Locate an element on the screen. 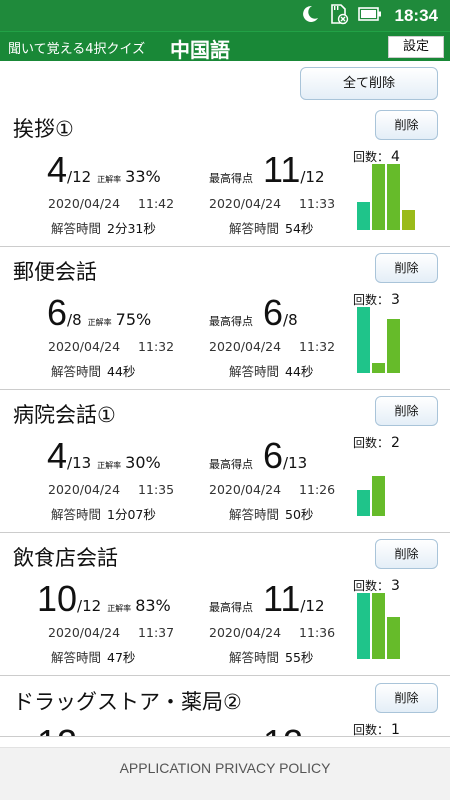  quiz-result-card: ドラッグストア・薬局②削除12正解率最高得点12解答時間解答時間回数：1 is located at coordinates (225, 707).